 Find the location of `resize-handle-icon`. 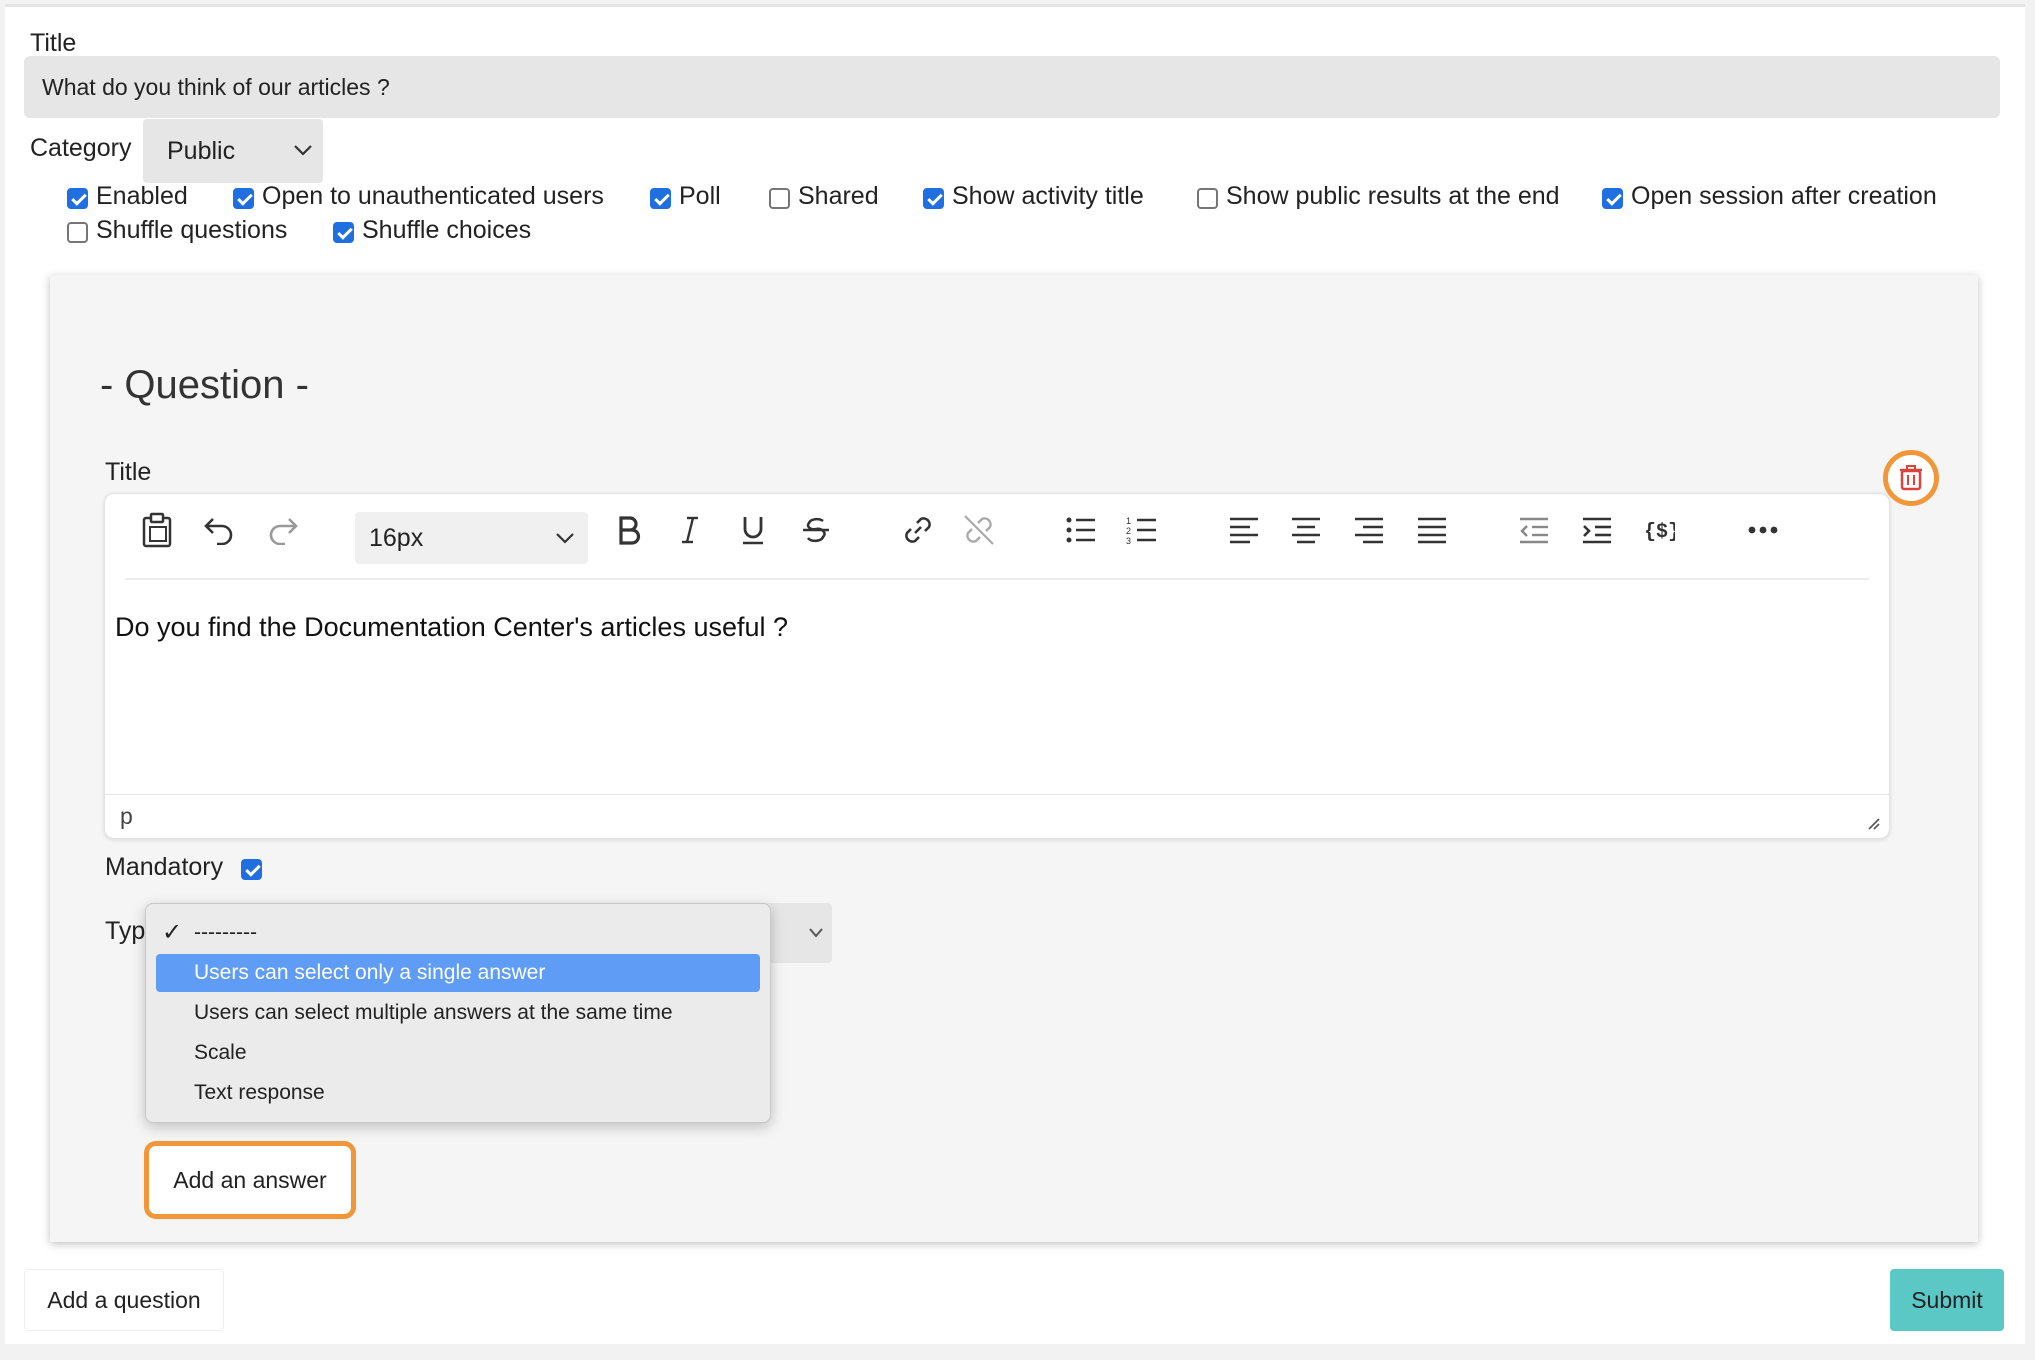

resize-handle-icon is located at coordinates (1873, 823).